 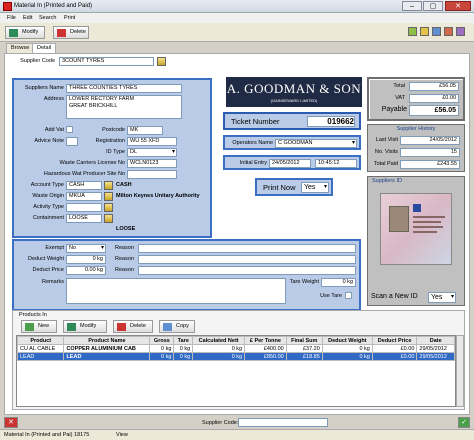 I want to click on exempt-select: No, so click(x=86, y=248).